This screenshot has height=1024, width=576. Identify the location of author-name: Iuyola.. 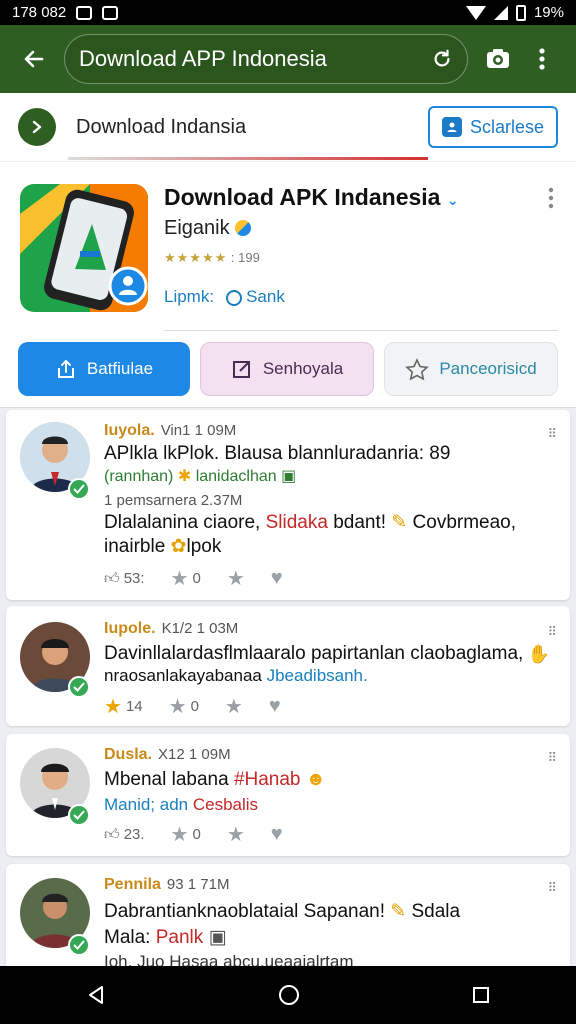
(129, 430).